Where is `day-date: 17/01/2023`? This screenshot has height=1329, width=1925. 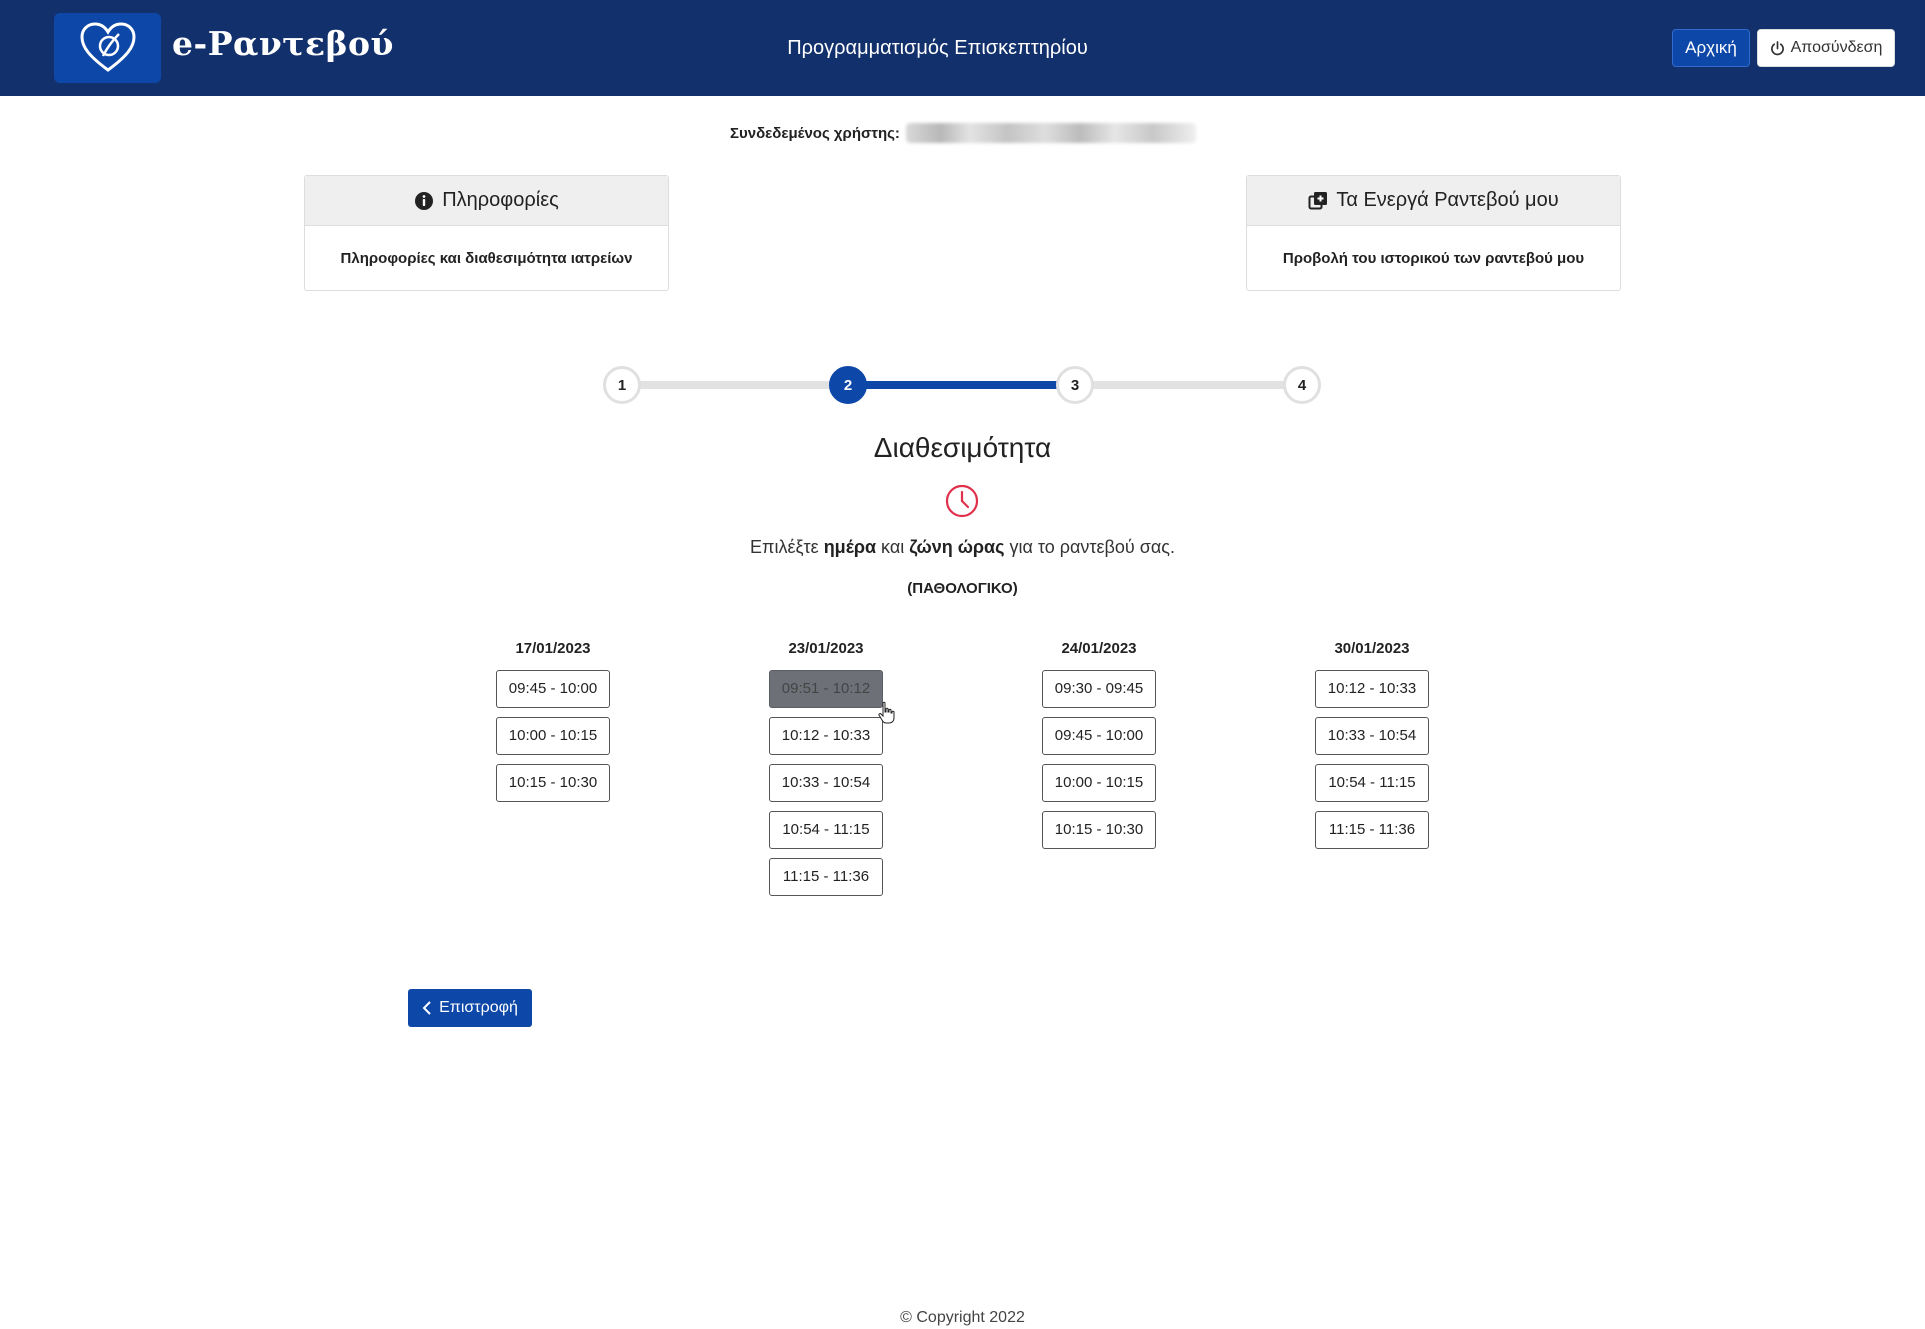 day-date: 17/01/2023 is located at coordinates (553, 648).